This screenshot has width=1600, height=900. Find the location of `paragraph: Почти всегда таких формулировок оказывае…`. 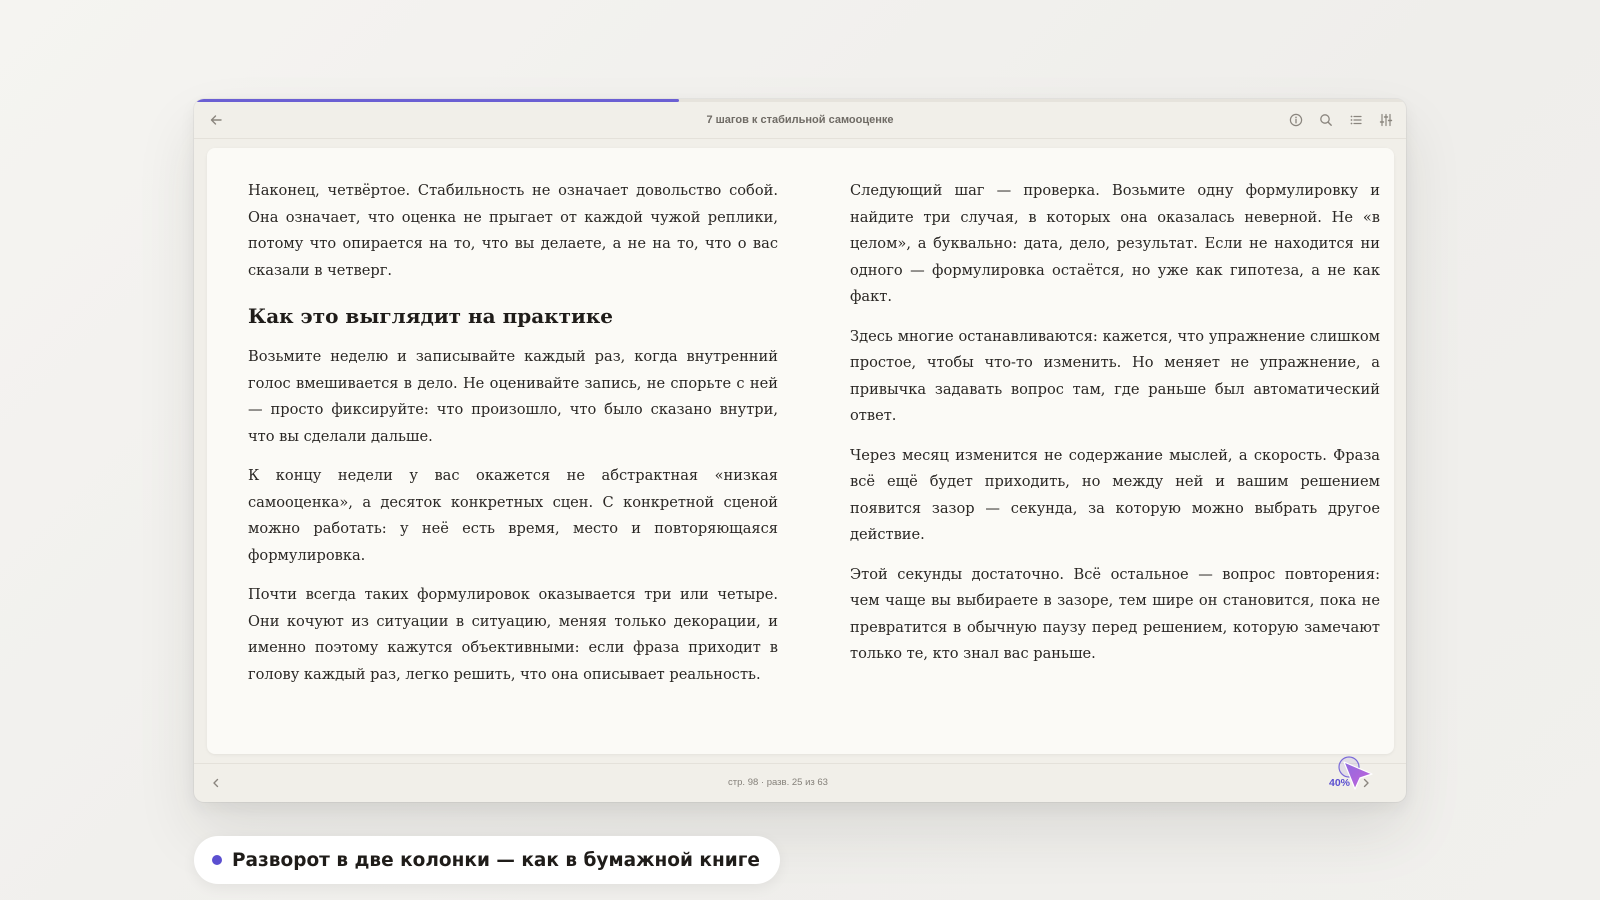

paragraph: Почти всегда таких формулировок оказывае… is located at coordinates (513, 634).